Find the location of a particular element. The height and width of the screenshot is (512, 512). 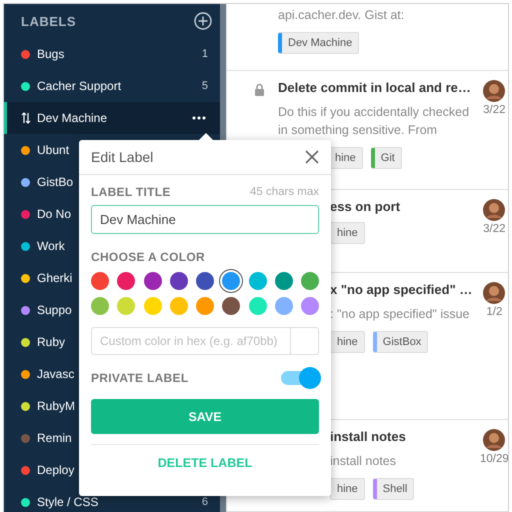

label-name: Bugs is located at coordinates (50, 54).